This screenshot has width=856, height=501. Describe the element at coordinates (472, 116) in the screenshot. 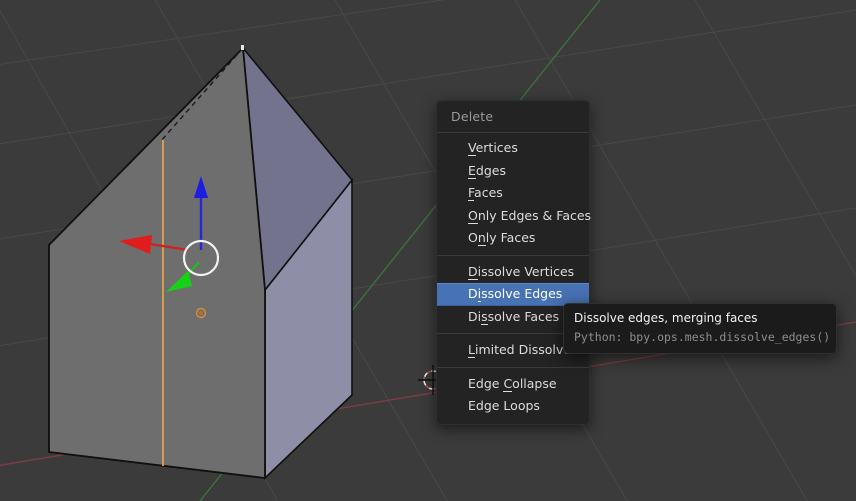

I see `menu-title: Delete` at that location.